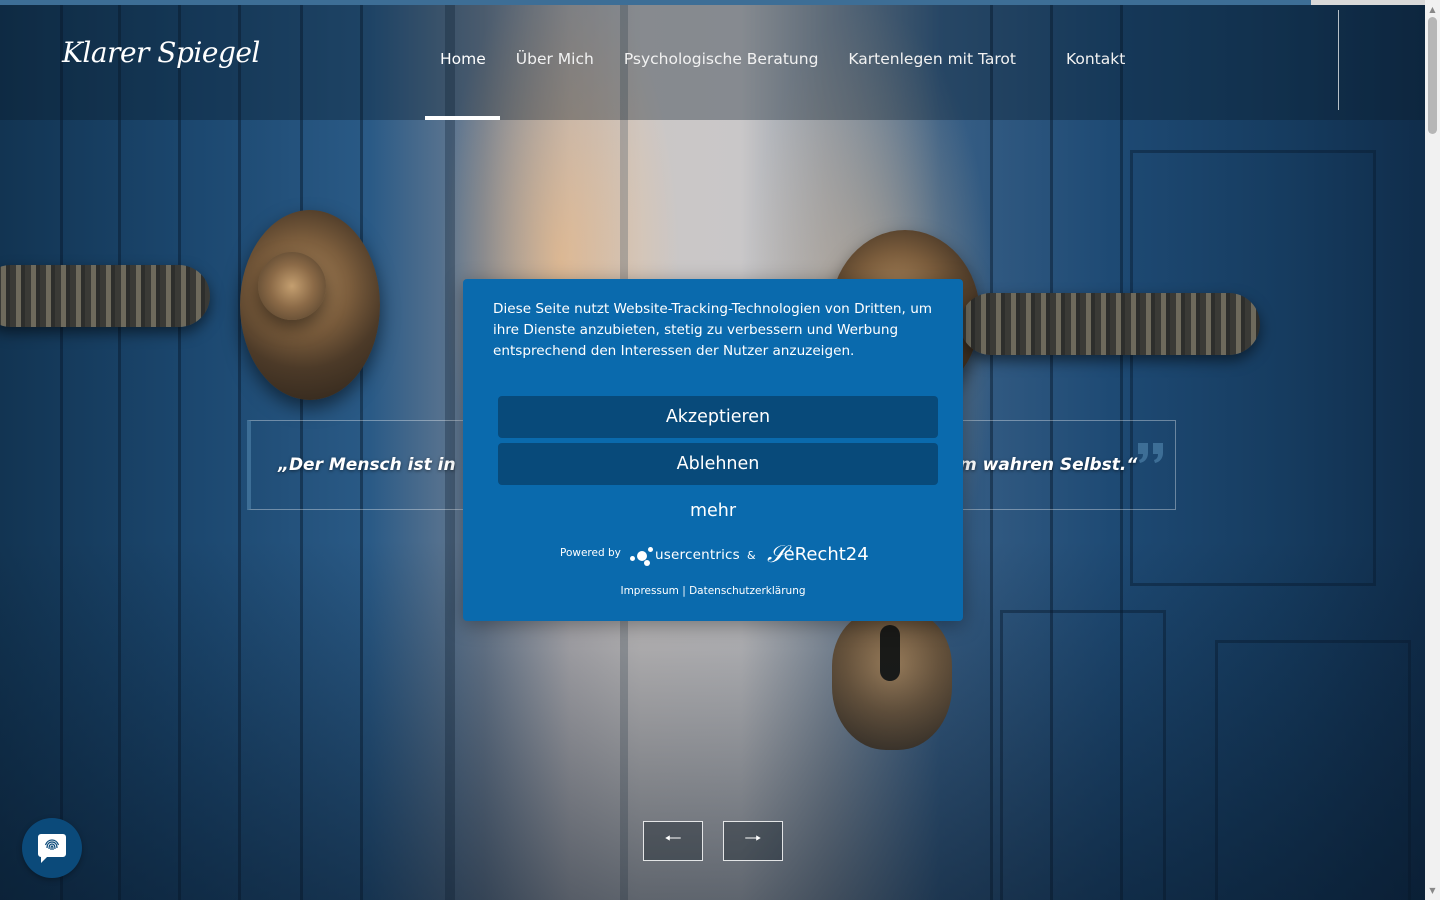 Image resolution: width=1440 pixels, height=900 pixels. Describe the element at coordinates (673, 838) in the screenshot. I see `arrow-left-icon: 🠐` at that location.